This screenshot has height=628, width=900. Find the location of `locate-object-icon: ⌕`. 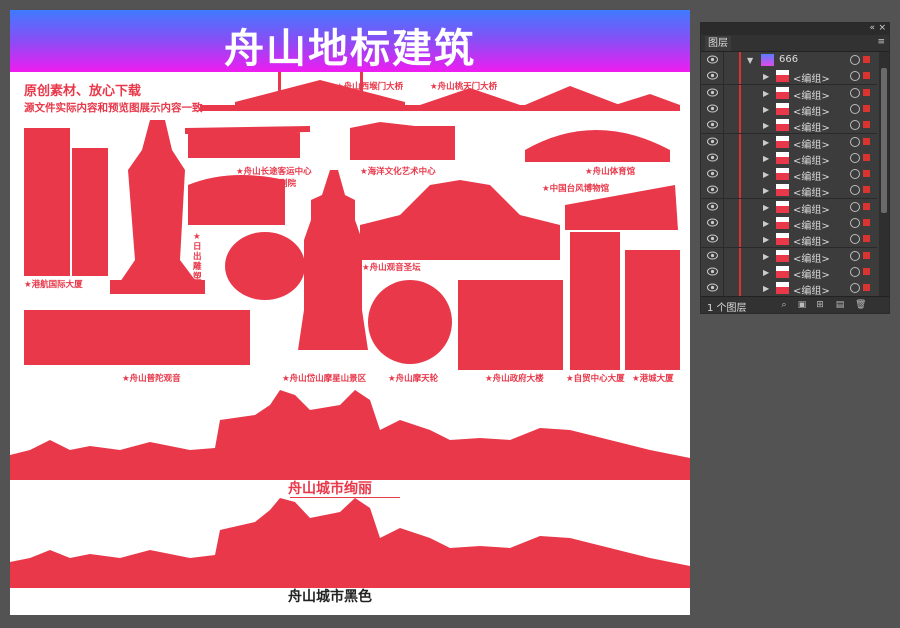

locate-object-icon: ⌕ is located at coordinates (784, 305).